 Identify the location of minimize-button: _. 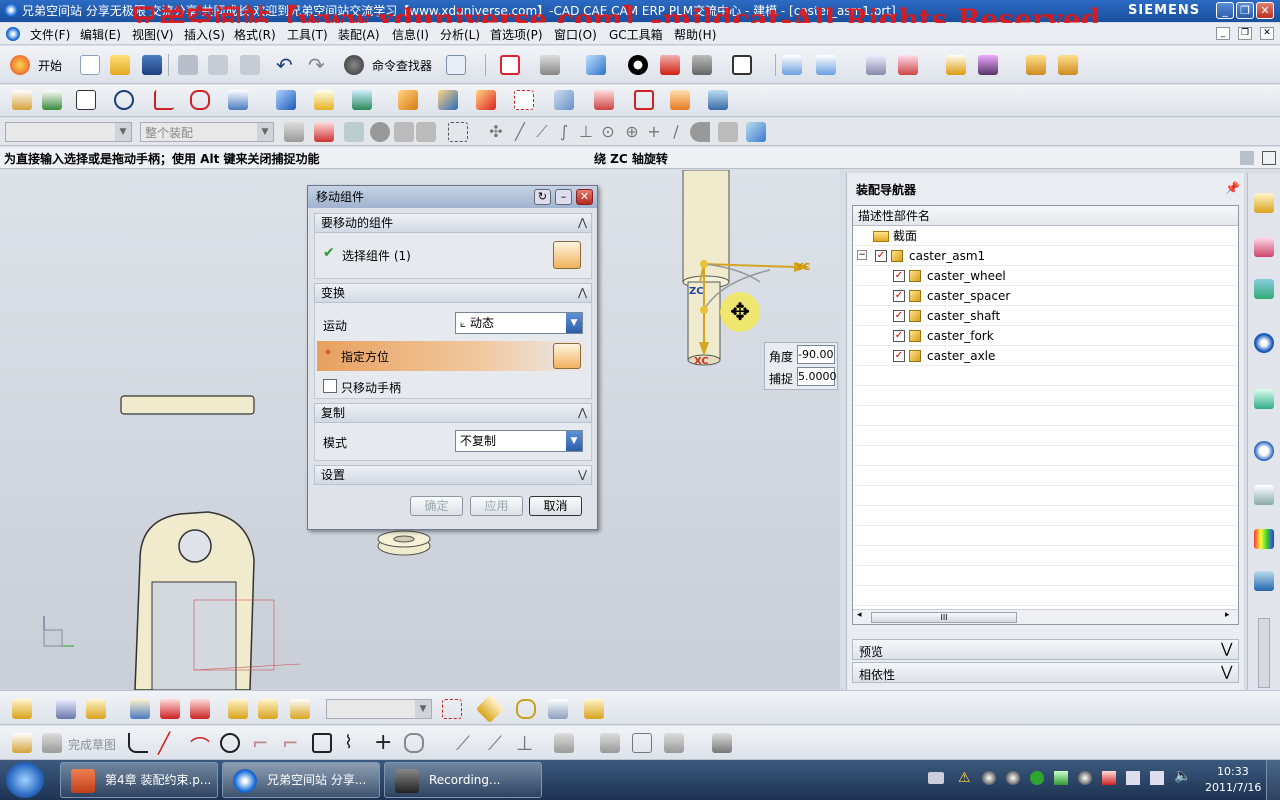
(1225, 10).